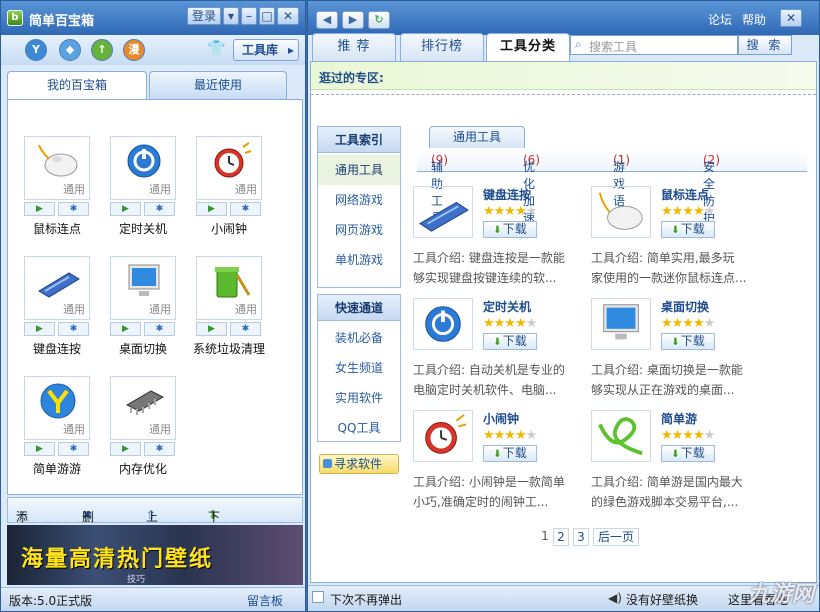 The width and height of the screenshot is (820, 612). What do you see at coordinates (379, 20) in the screenshot?
I see `refresh-icon: ↻` at bounding box center [379, 20].